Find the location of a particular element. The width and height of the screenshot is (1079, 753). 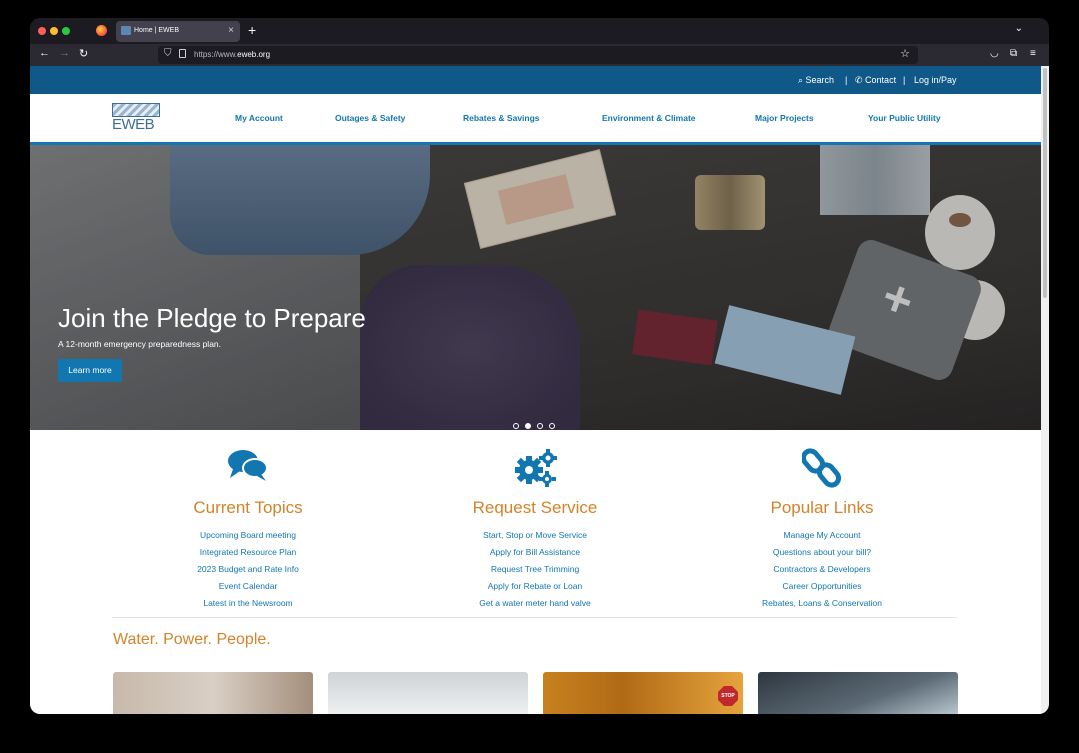

nav-outages-safety: Outages & Safety is located at coordinates (370, 118).